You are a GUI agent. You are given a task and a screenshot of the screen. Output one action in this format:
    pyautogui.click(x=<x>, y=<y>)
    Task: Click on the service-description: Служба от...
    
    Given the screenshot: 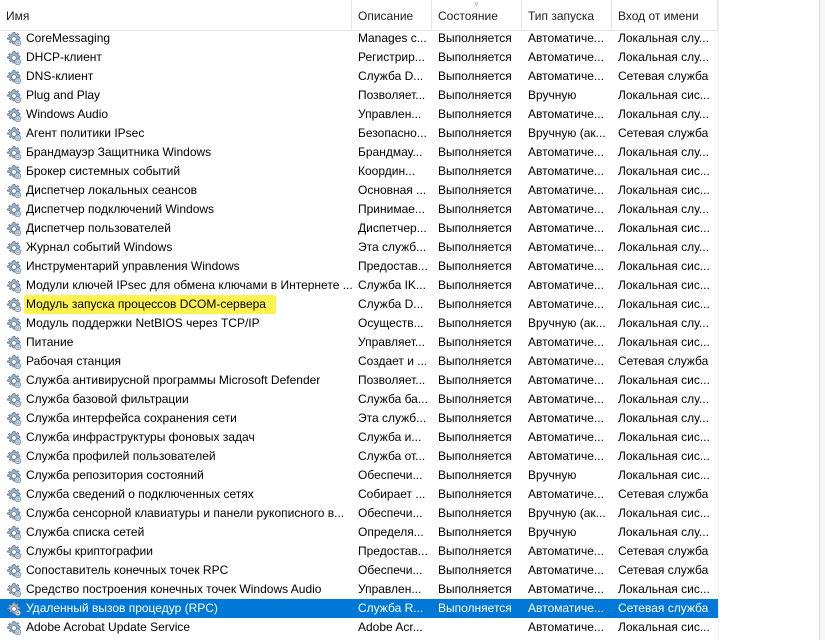 What is the action you would take?
    pyautogui.click(x=392, y=456)
    